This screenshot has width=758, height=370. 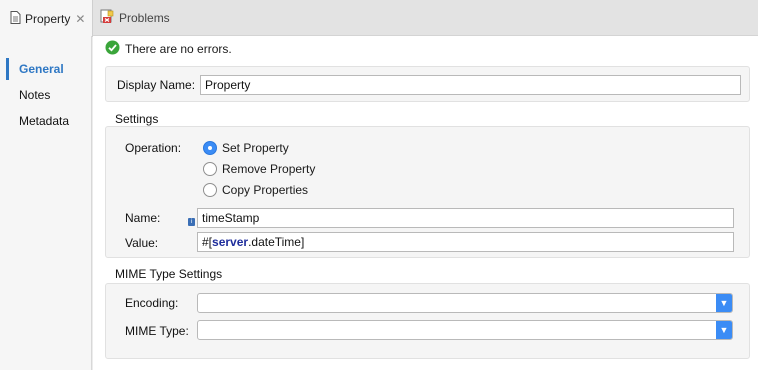 I want to click on sidebar-item-notes: Notes, so click(x=46, y=95).